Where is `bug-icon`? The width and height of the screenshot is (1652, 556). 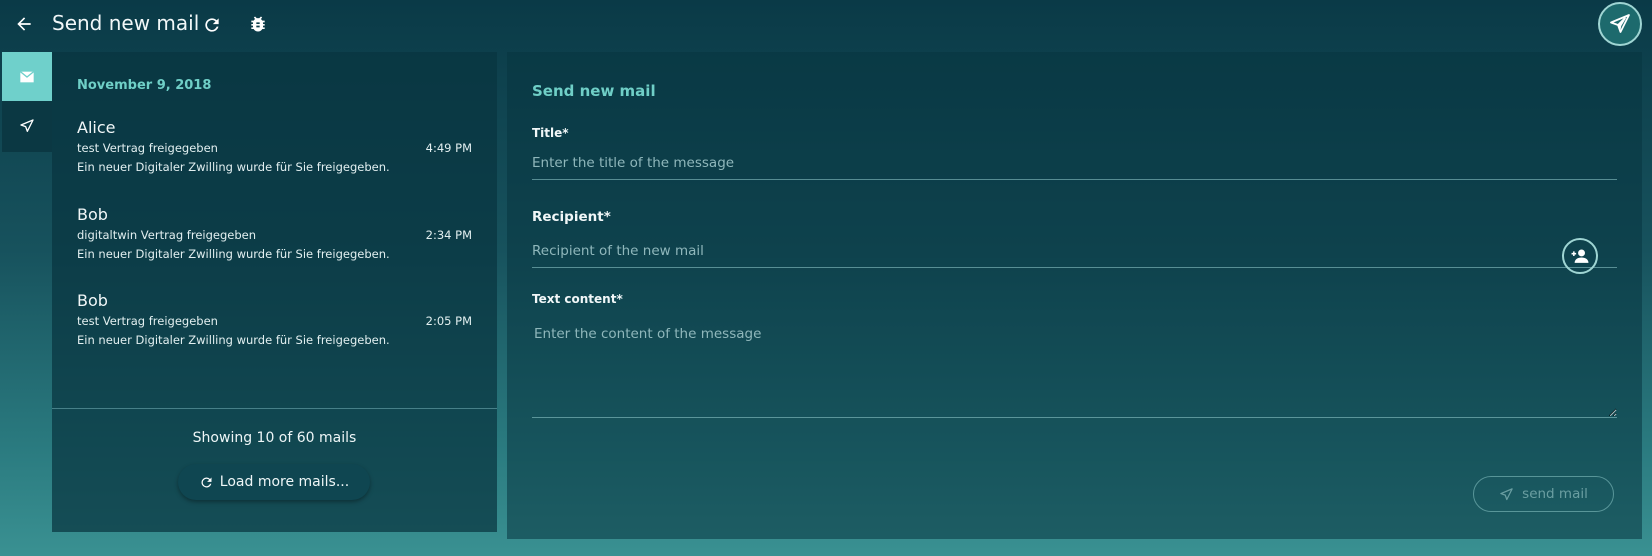
bug-icon is located at coordinates (258, 24).